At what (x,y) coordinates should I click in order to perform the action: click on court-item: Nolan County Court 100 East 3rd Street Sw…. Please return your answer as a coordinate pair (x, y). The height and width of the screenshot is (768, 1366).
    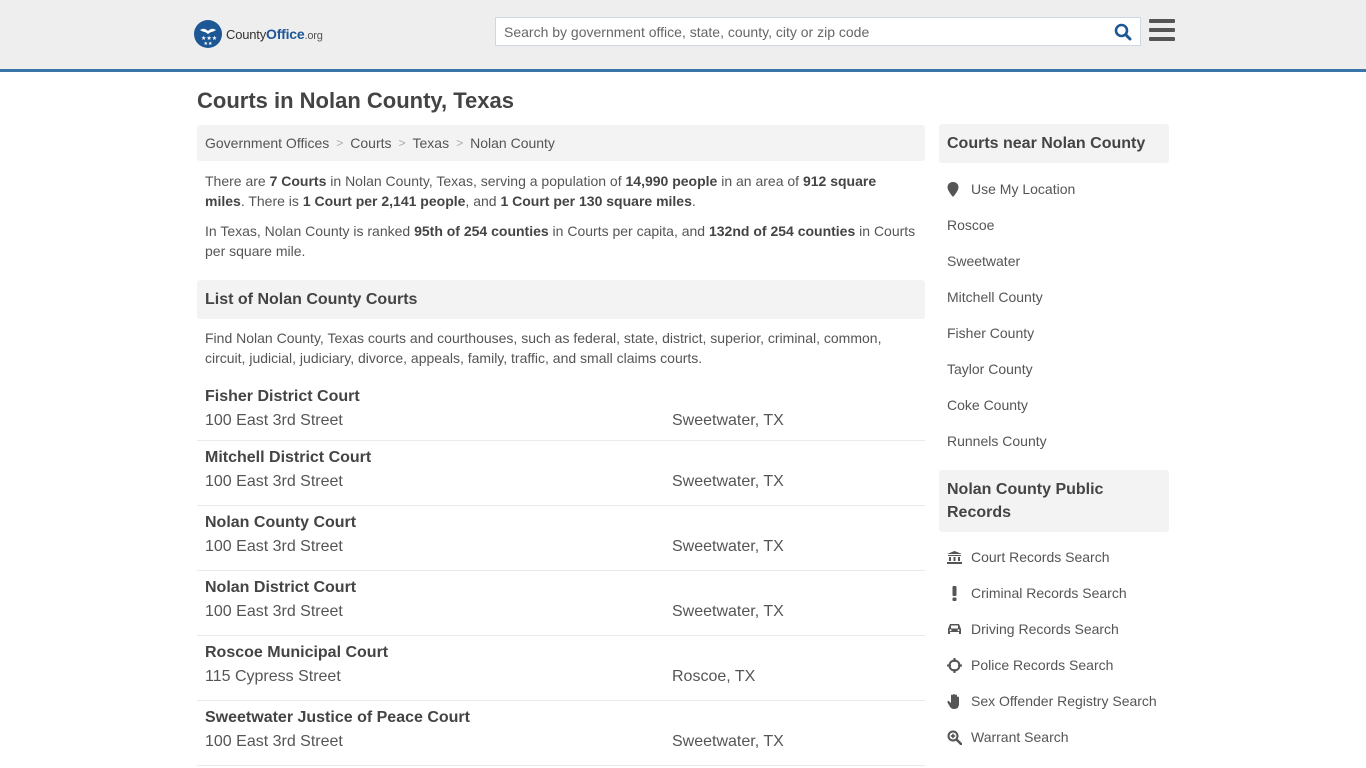
    Looking at the image, I should click on (561, 538).